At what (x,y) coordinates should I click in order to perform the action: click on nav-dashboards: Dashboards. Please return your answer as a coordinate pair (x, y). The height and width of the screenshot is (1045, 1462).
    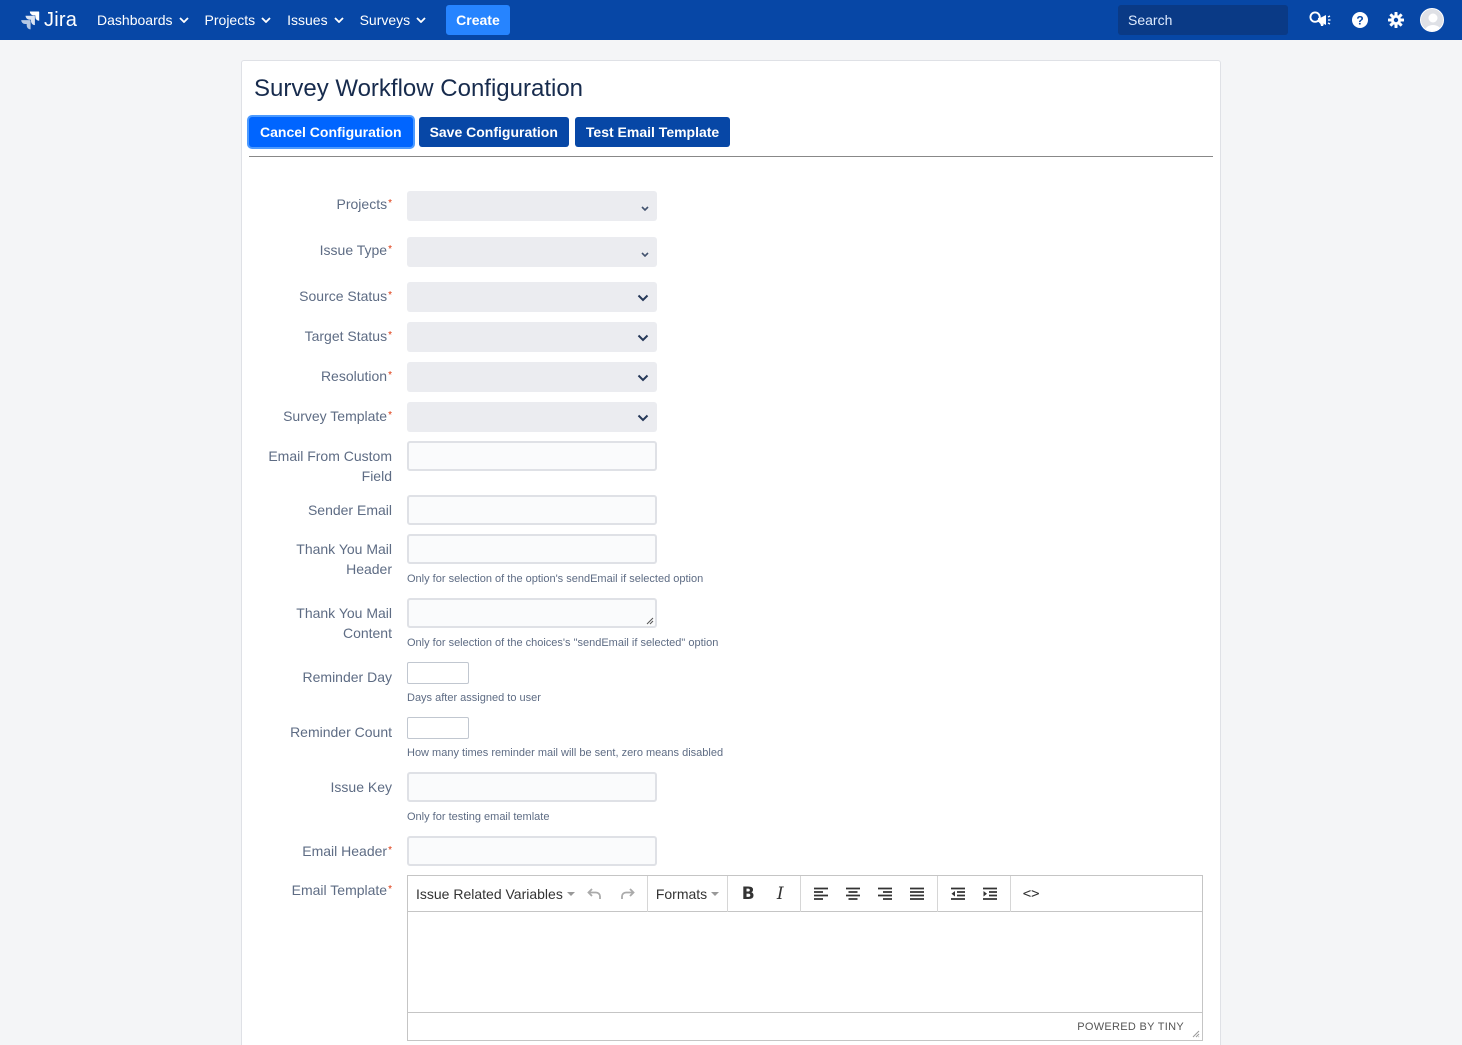
    Looking at the image, I should click on (143, 20).